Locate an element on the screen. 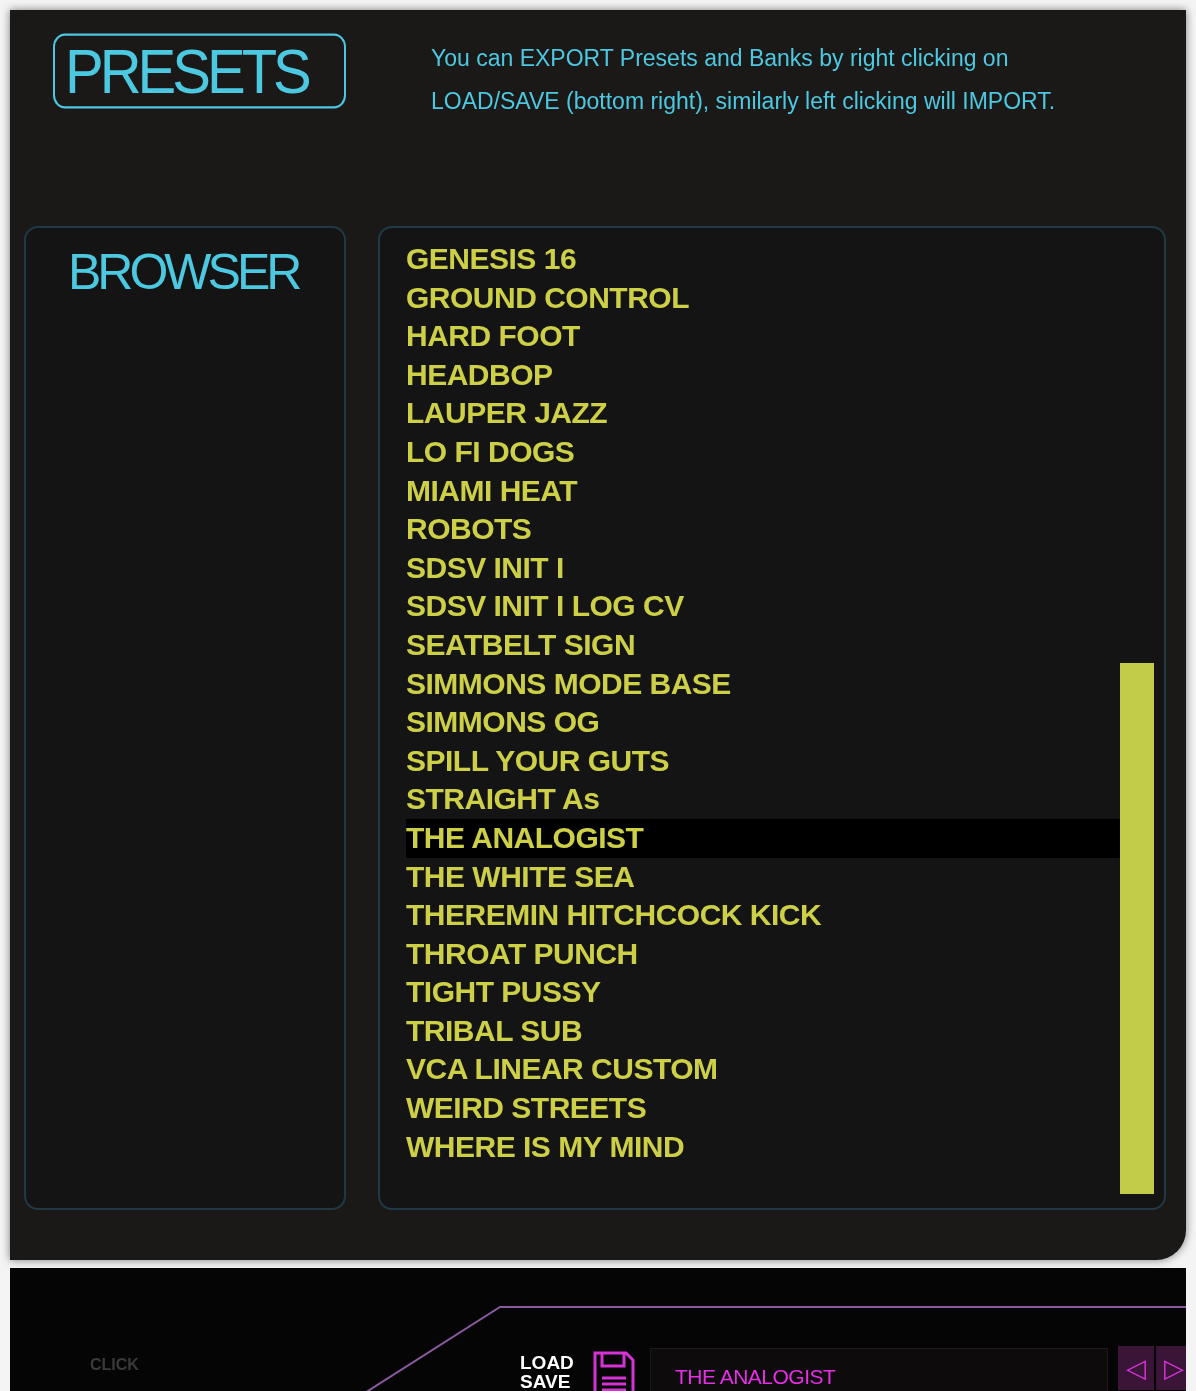 Image resolution: width=1196 pixels, height=1391 pixels. browser-title: BROWSER is located at coordinates (184, 272).